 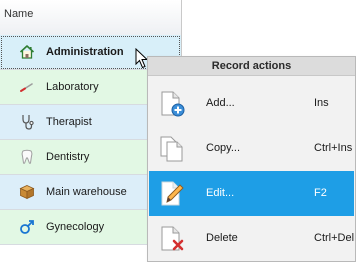 What do you see at coordinates (251, 66) in the screenshot?
I see `menu-title: Record actions` at bounding box center [251, 66].